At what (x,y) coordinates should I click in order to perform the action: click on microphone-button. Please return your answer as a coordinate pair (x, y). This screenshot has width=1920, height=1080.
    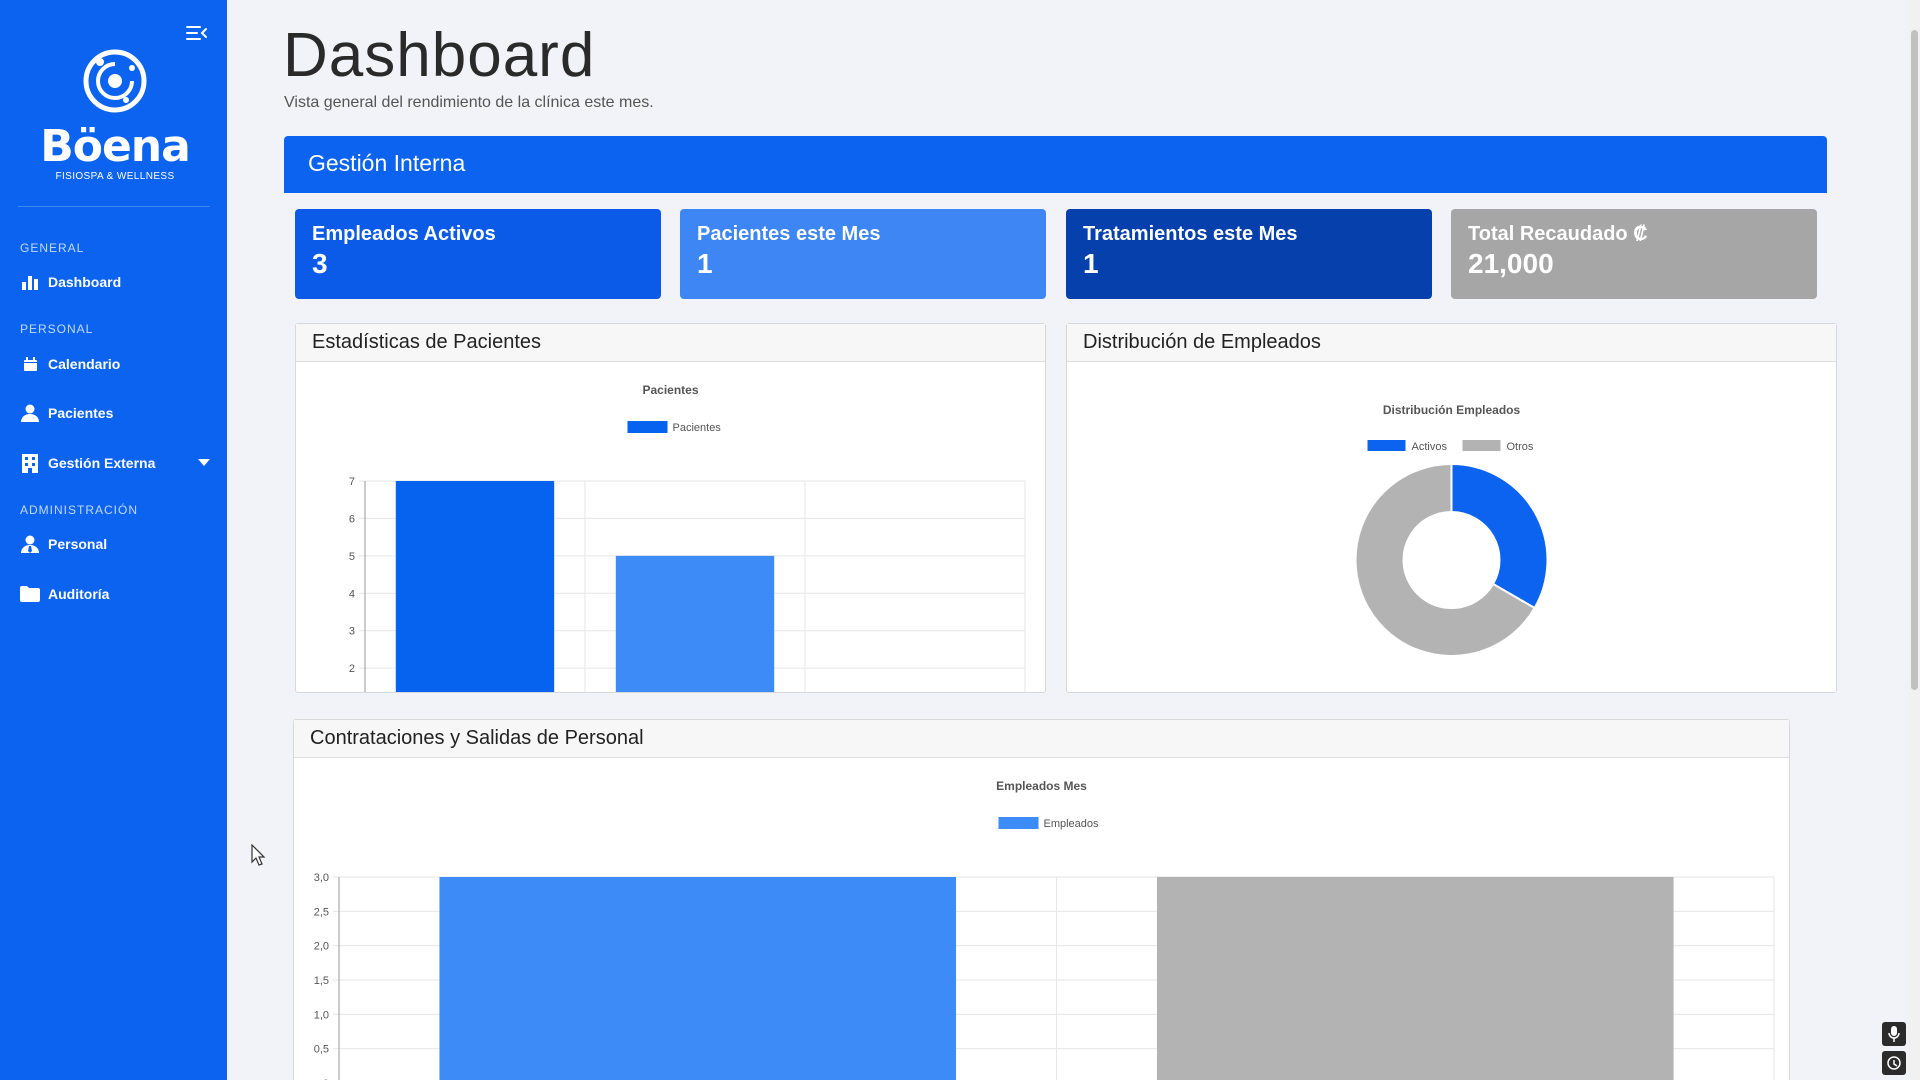
    Looking at the image, I should click on (1894, 1034).